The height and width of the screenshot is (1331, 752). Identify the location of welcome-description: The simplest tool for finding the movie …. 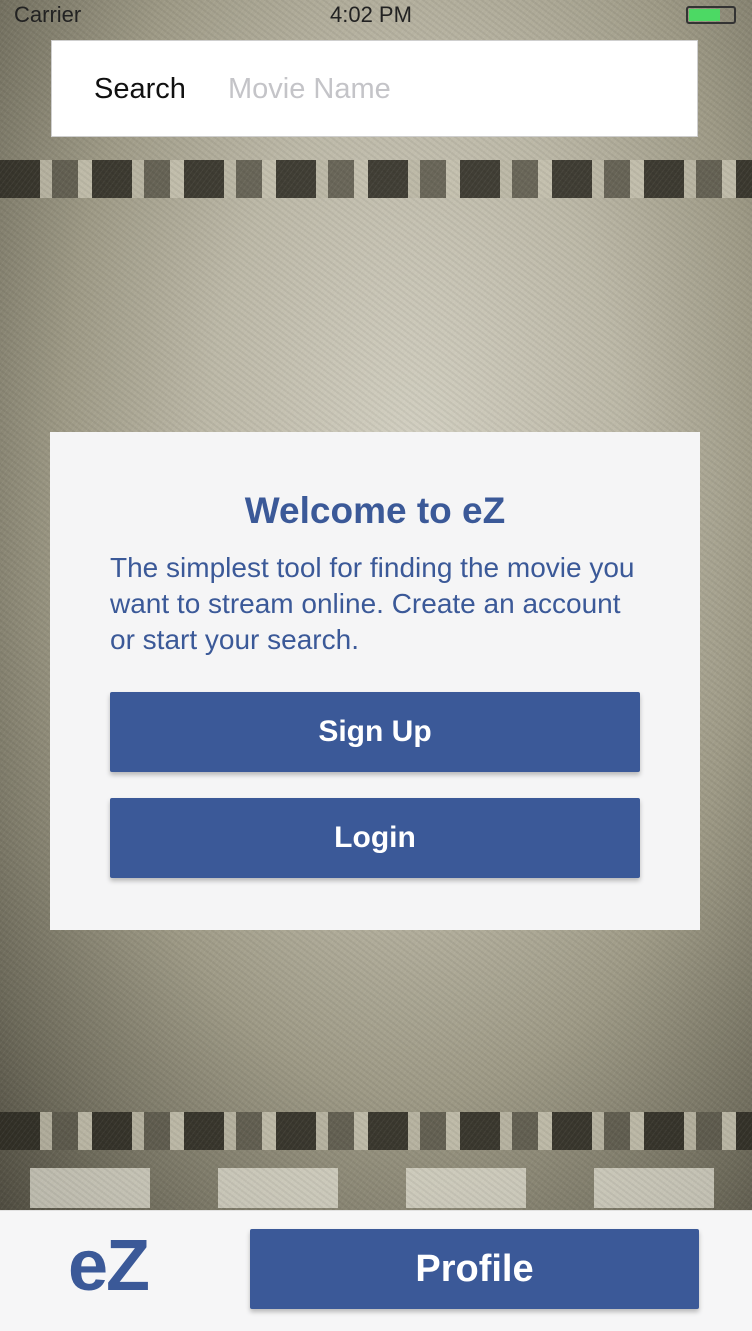
(372, 603).